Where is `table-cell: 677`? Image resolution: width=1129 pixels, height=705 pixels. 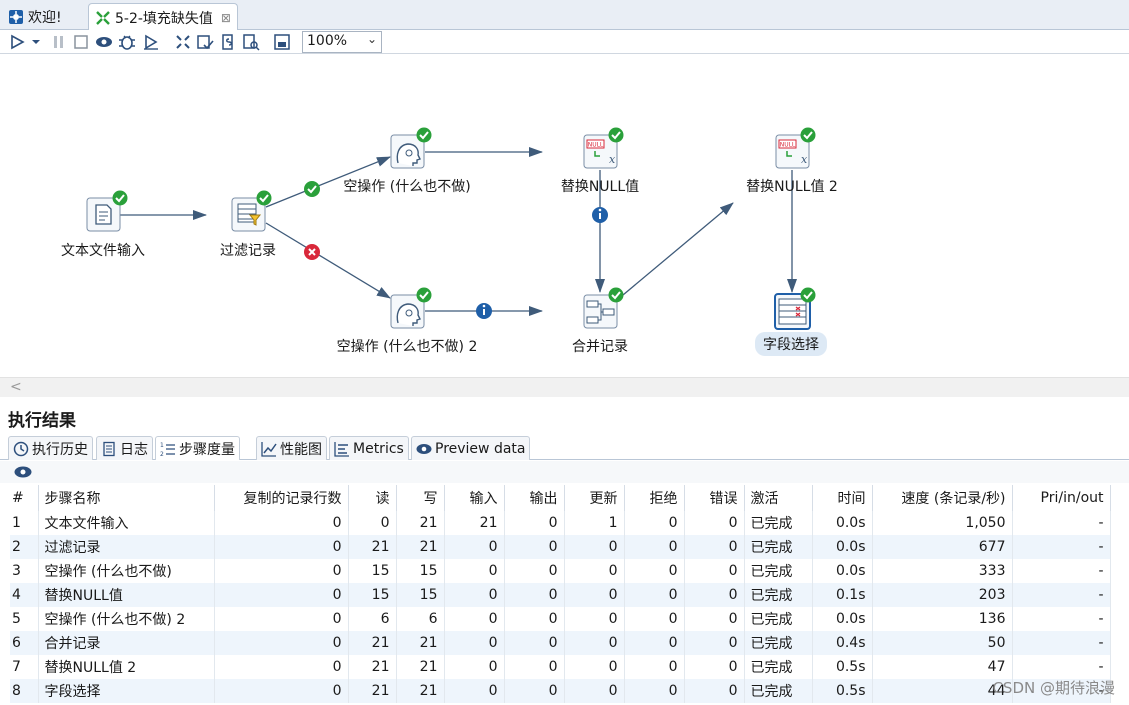
table-cell: 677 is located at coordinates (942, 547).